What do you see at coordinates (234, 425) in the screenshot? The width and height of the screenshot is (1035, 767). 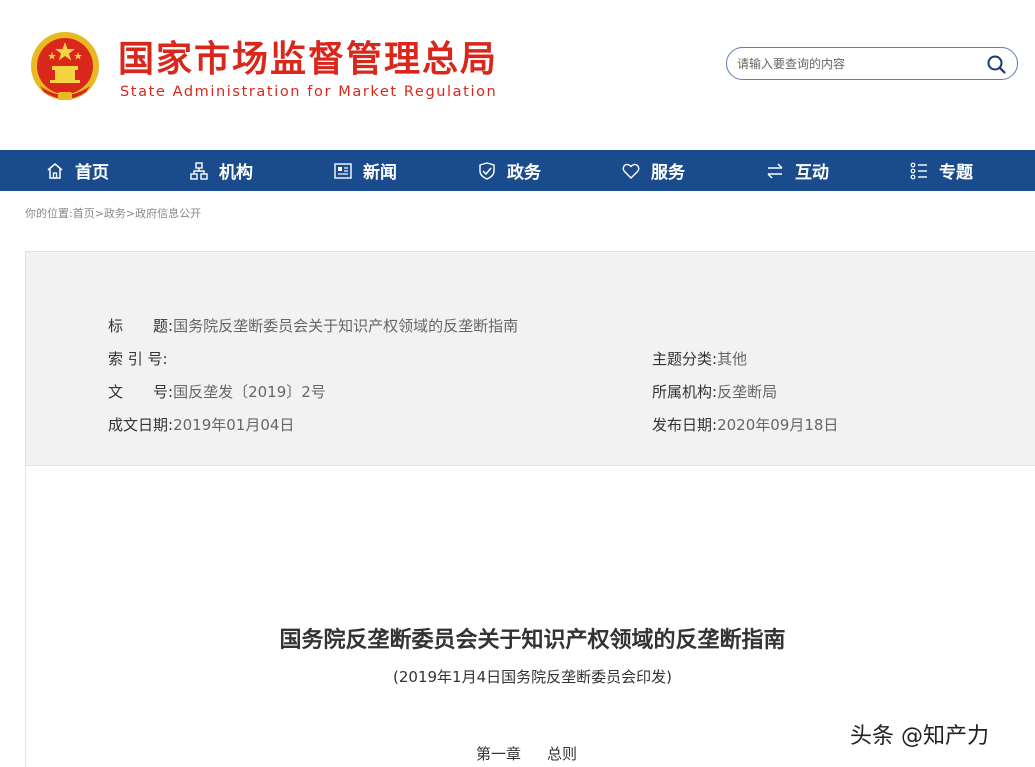 I see `meta-created-value: 2019年01月04日` at bounding box center [234, 425].